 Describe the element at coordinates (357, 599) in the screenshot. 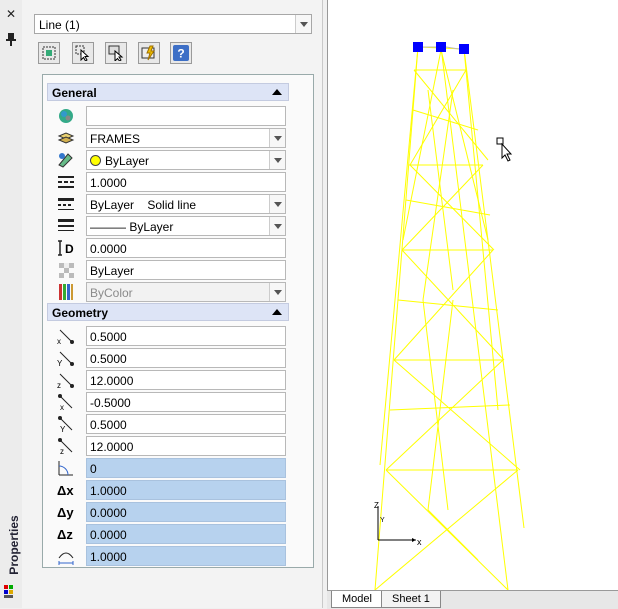

I see `tab-model: Model` at that location.